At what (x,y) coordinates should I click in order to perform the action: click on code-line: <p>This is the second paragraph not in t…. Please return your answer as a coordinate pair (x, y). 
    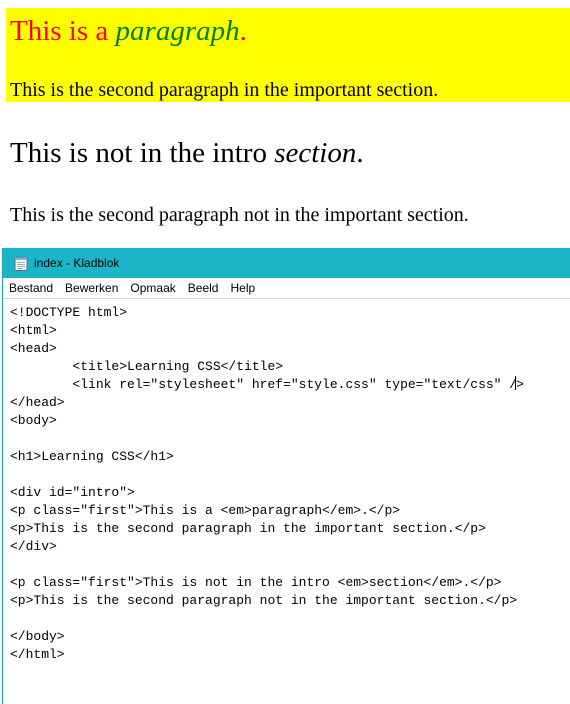
    Looking at the image, I should click on (264, 600).